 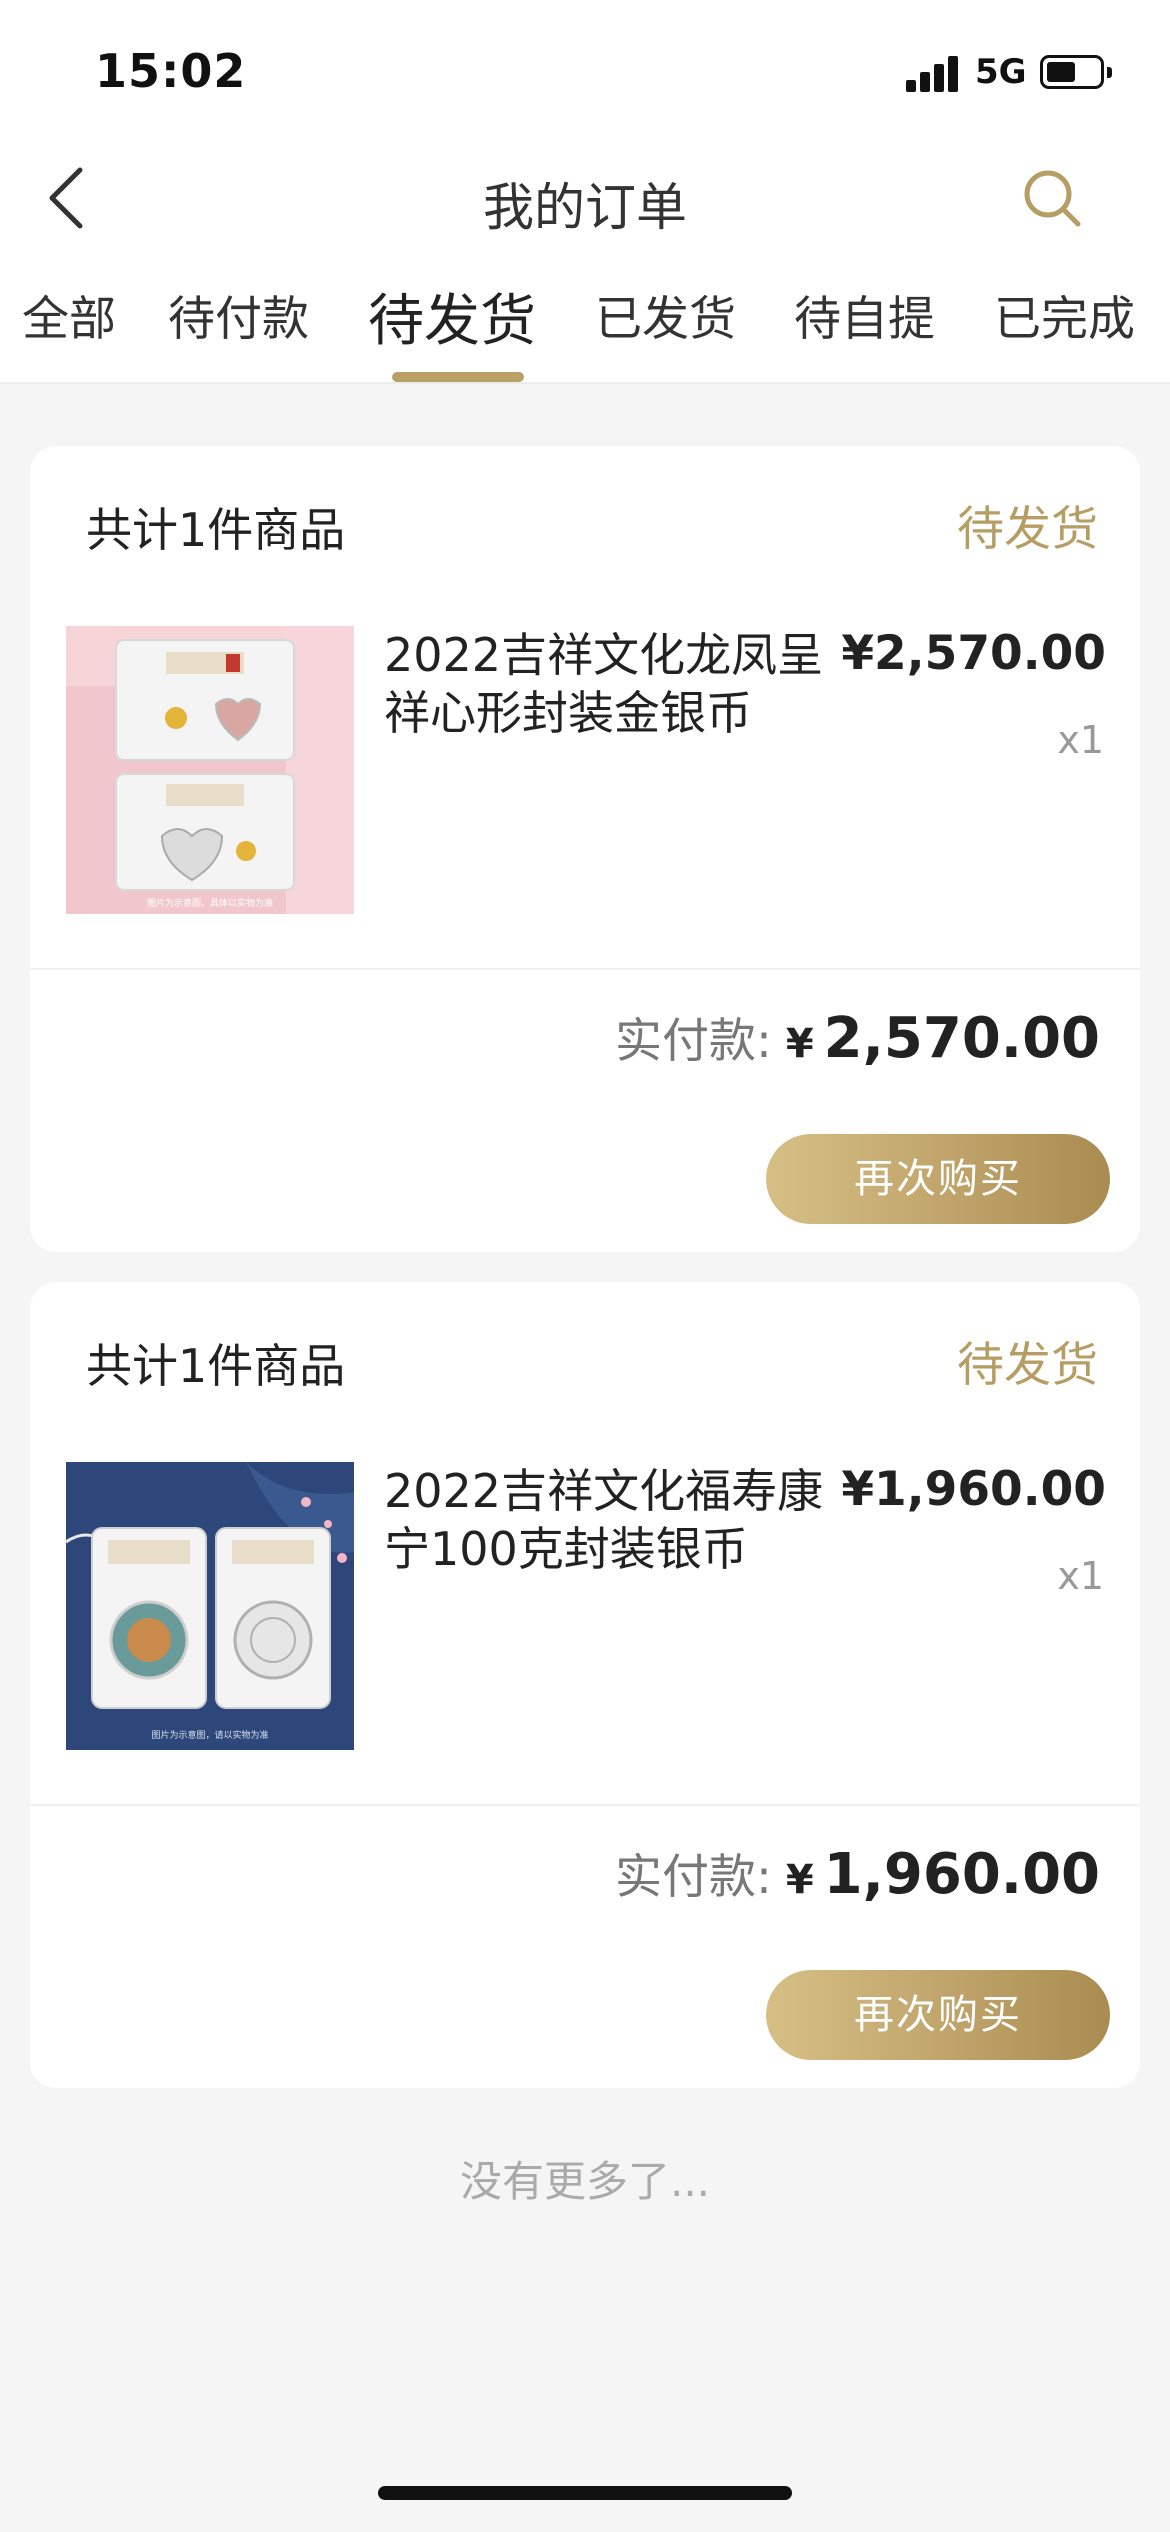 I want to click on paid-value: 2,570.00, so click(x=961, y=1038).